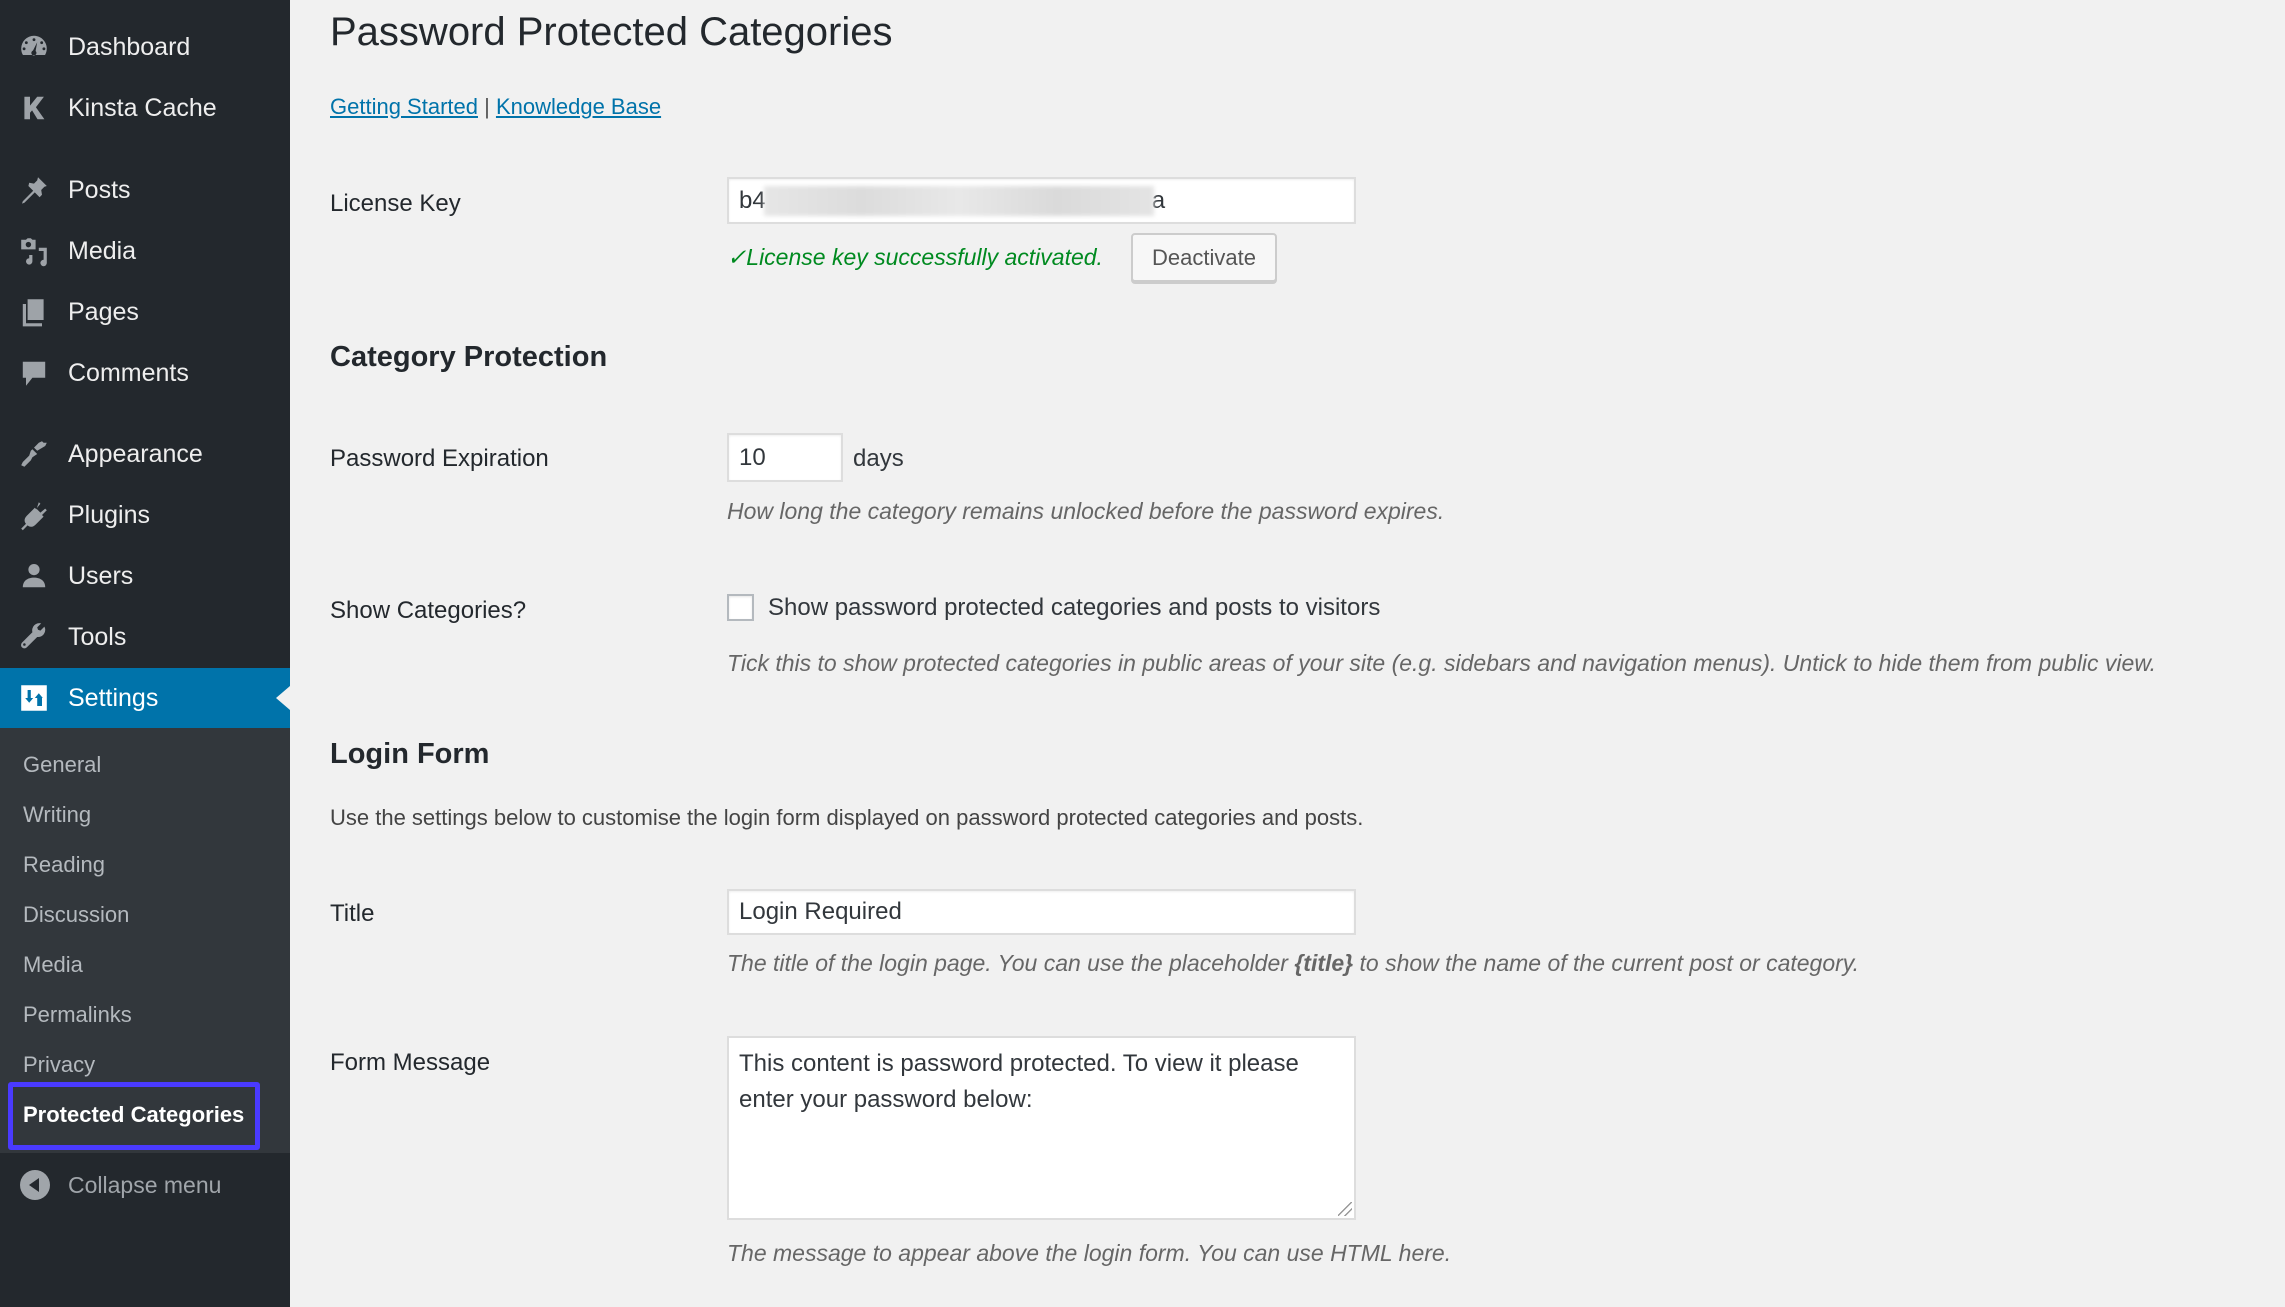  What do you see at coordinates (129, 46) in the screenshot?
I see `sidebar-item-label: Dashboard` at bounding box center [129, 46].